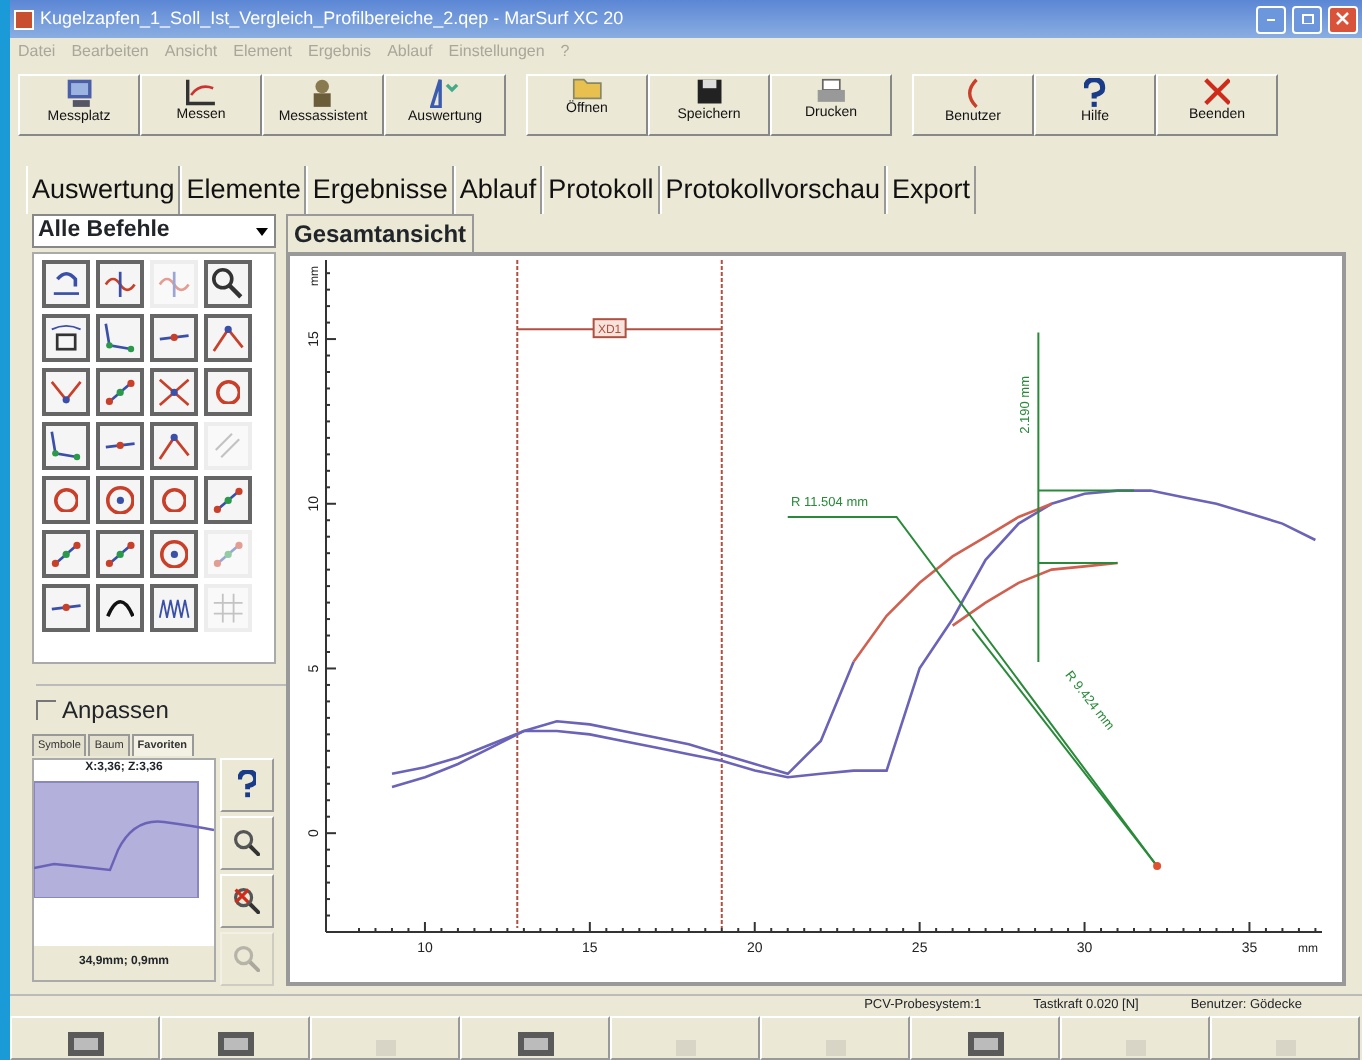  Describe the element at coordinates (115, 710) in the screenshot. I see `checkbox-label: Anpassen` at that location.